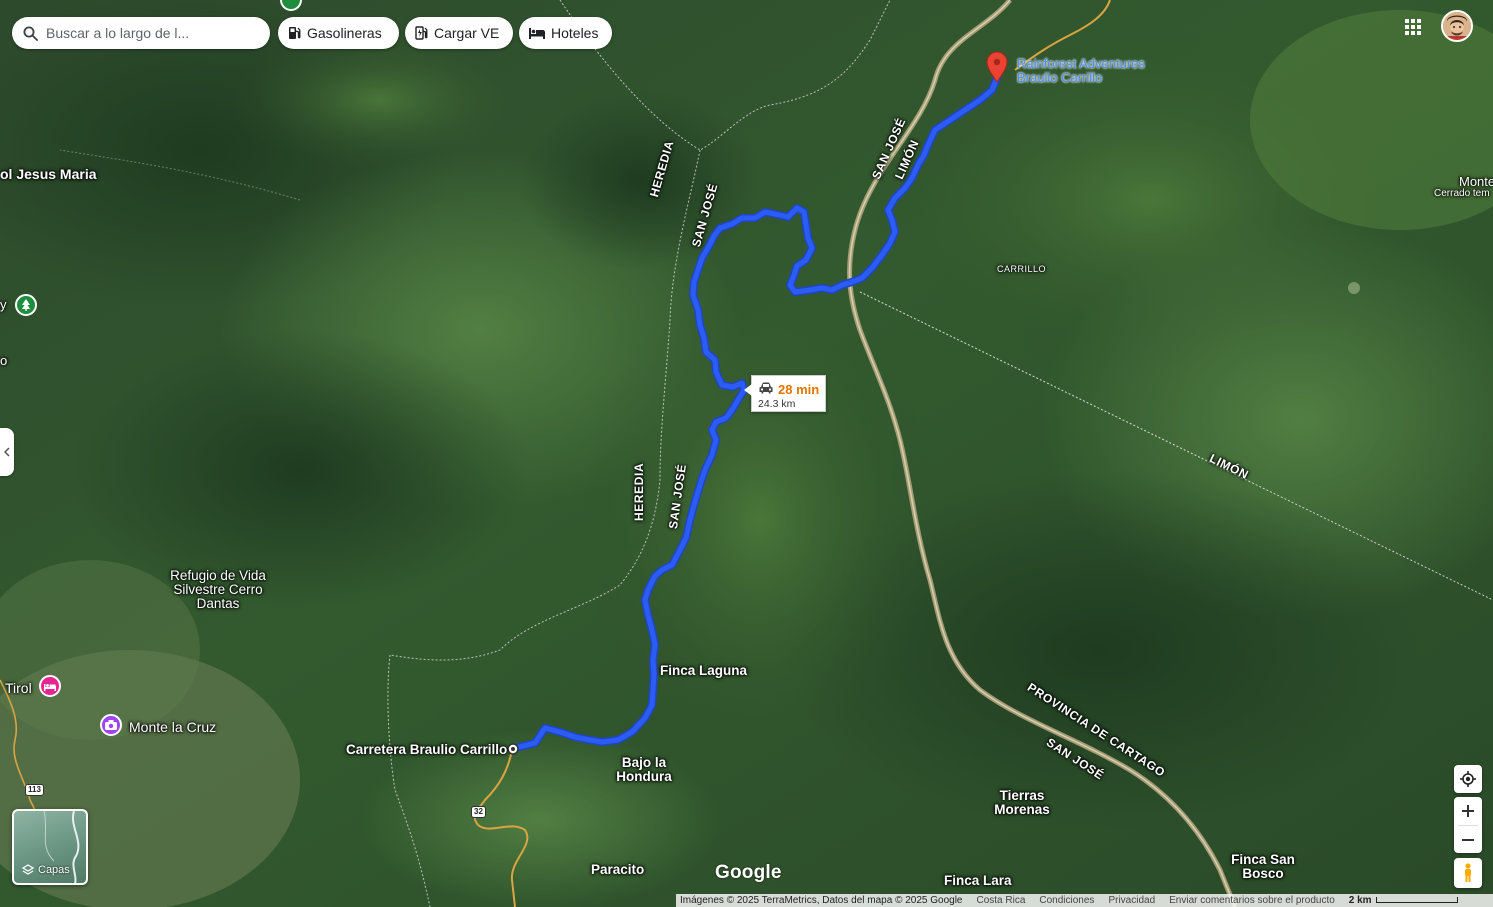  I want to click on place-label-monte: Monte, so click(1476, 181).